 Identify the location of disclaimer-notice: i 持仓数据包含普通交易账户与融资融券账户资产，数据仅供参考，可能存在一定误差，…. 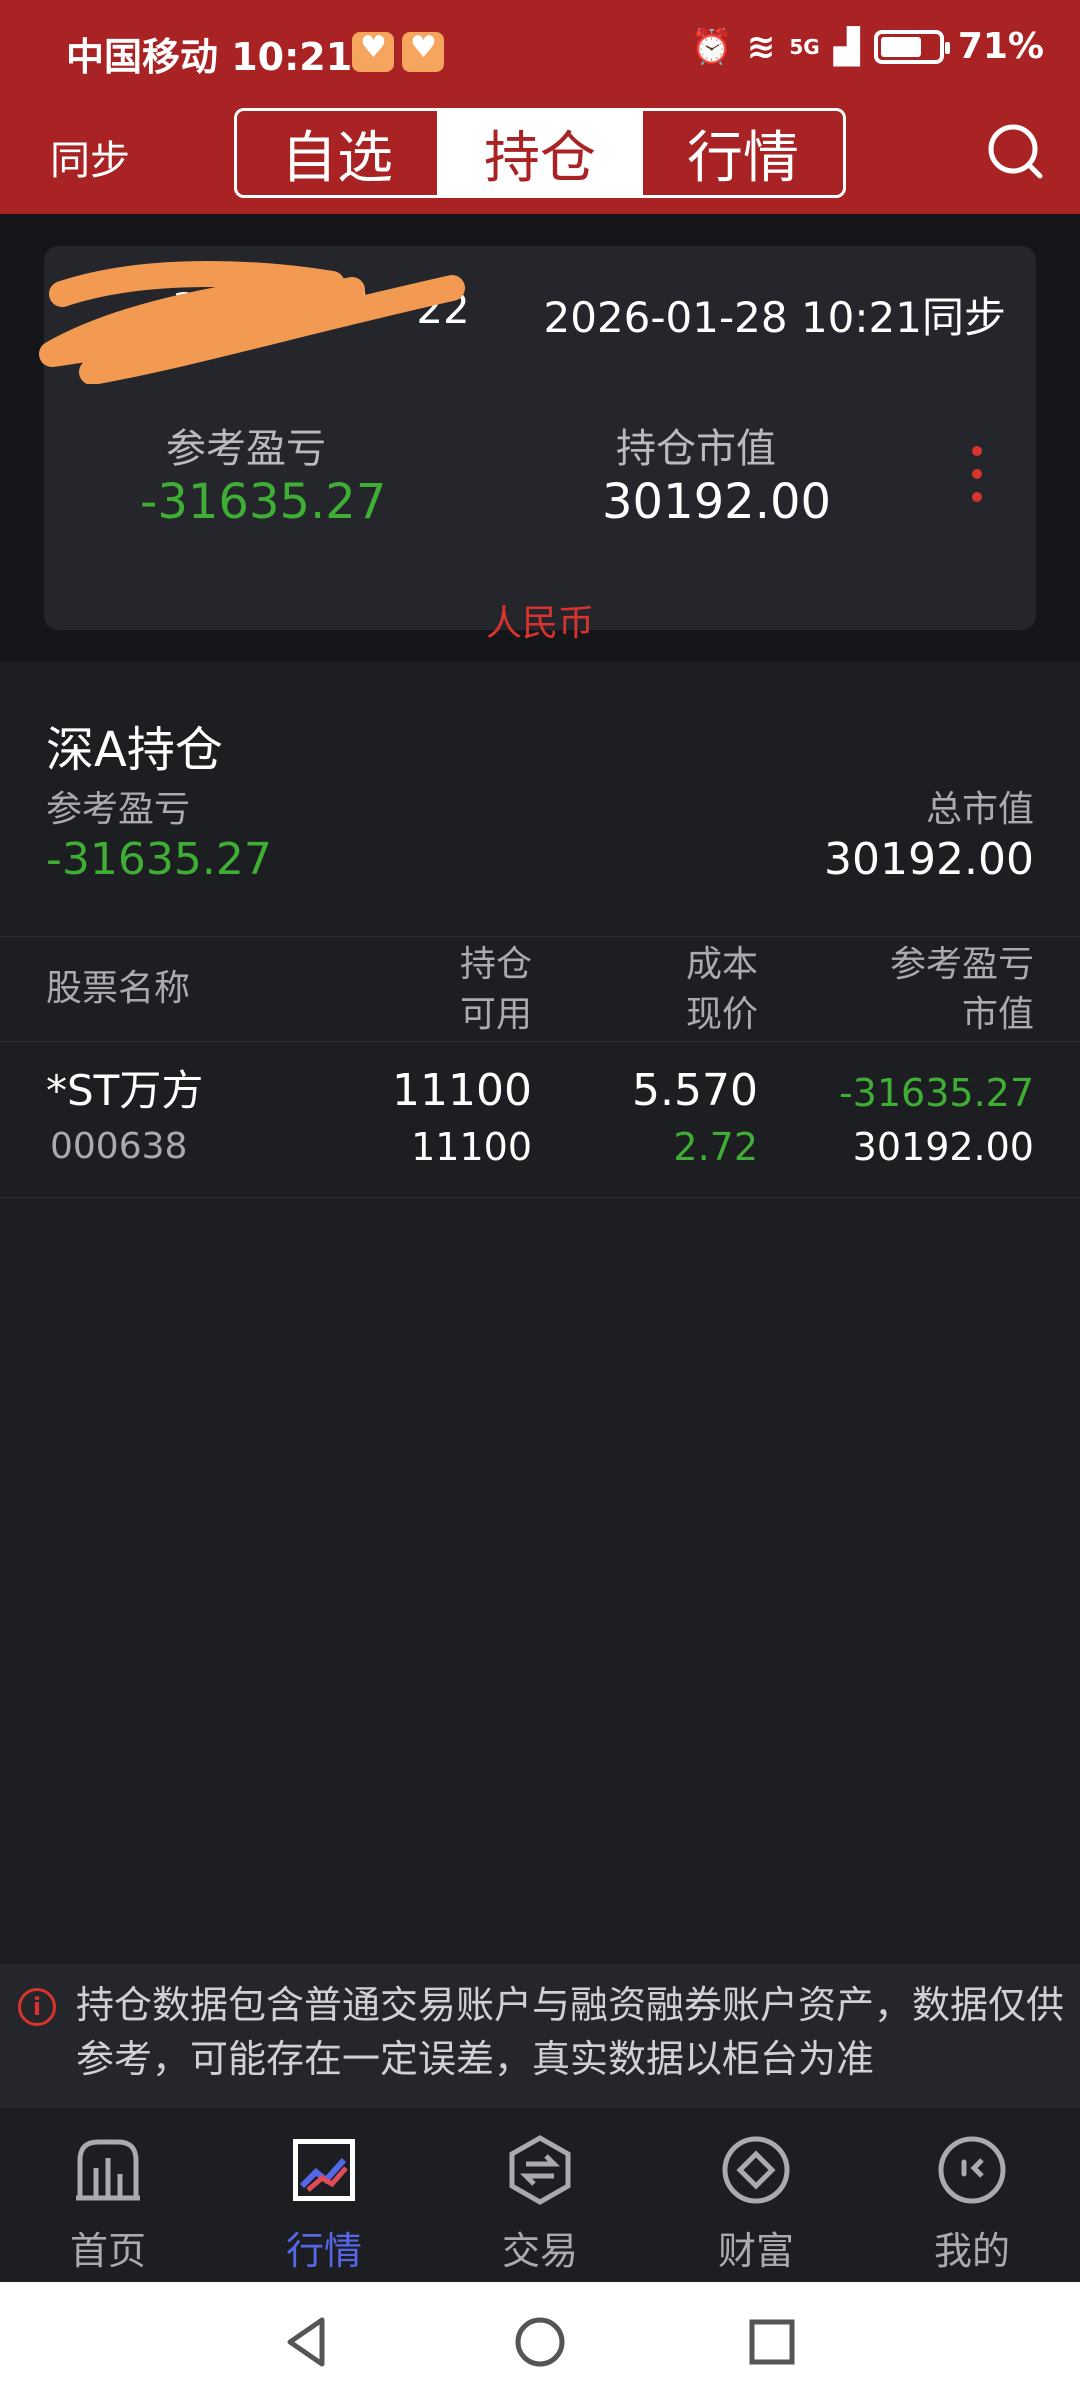
(540, 2036).